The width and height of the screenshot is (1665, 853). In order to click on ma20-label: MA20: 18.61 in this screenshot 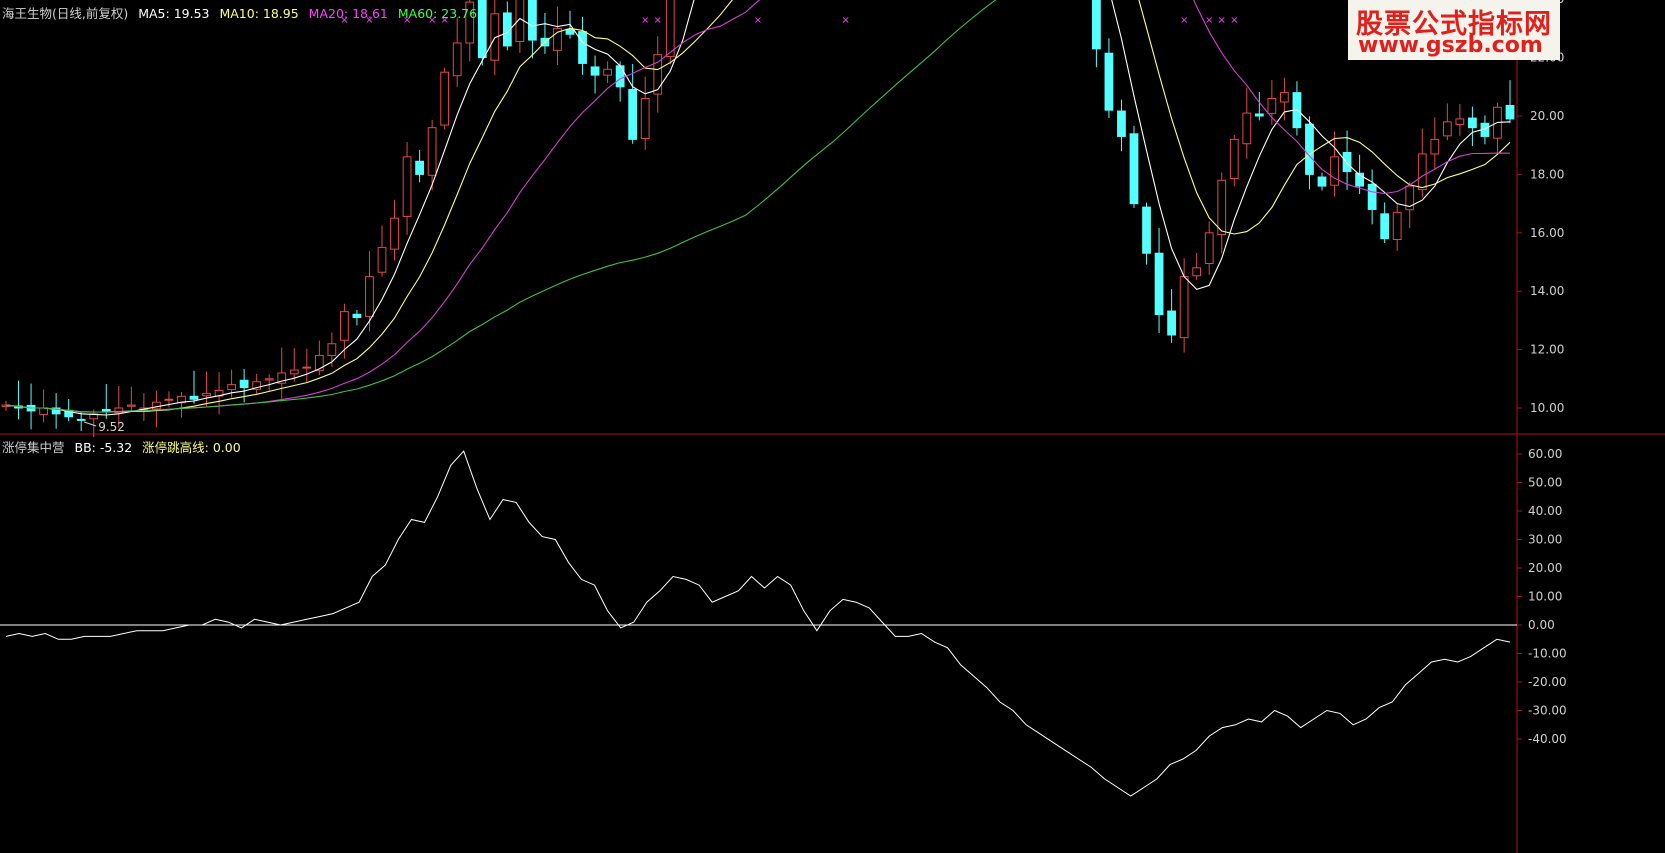, I will do `click(348, 13)`.